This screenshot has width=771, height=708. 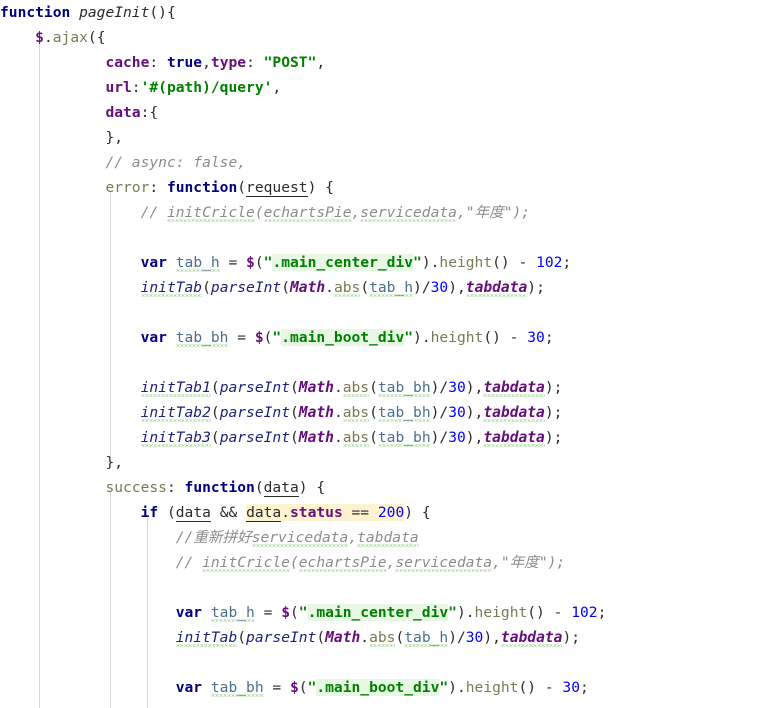 I want to click on token-number: 102, so click(x=549, y=262).